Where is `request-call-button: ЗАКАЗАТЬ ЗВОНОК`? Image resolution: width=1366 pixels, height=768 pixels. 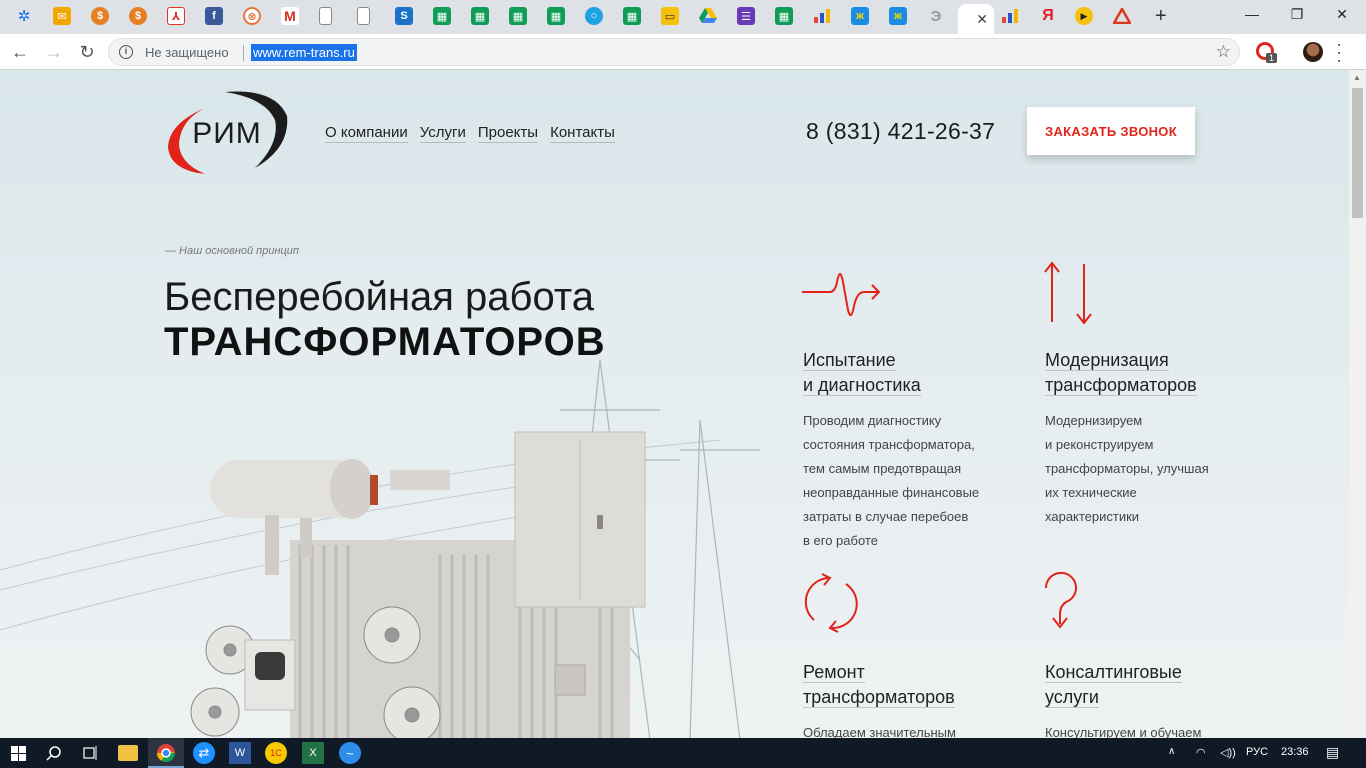 request-call-button: ЗАКАЗАТЬ ЗВОНОК is located at coordinates (1111, 131).